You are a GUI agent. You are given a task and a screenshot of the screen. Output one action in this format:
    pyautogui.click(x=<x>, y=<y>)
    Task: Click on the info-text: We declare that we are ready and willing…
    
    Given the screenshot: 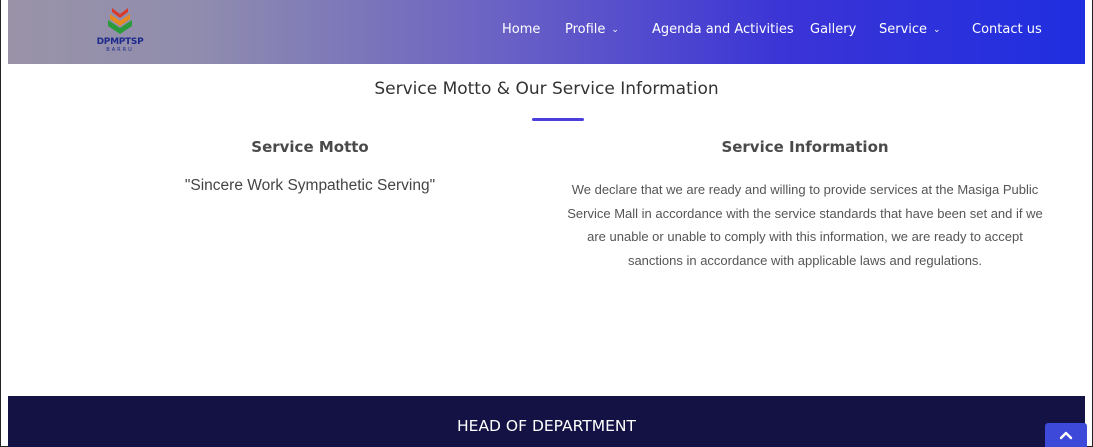 What is the action you would take?
    pyautogui.click(x=805, y=225)
    